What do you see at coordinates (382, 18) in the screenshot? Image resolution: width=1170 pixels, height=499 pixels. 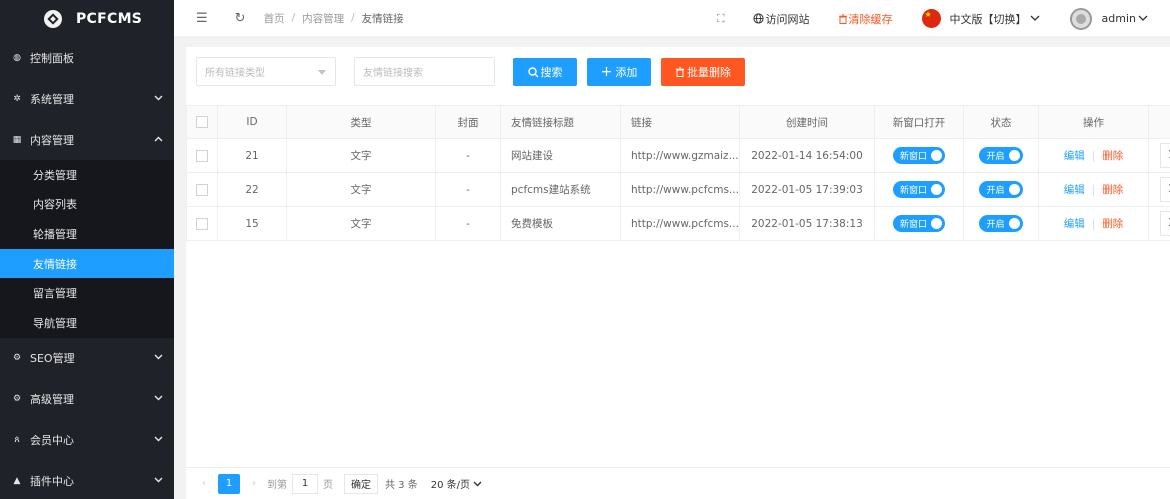 I see `breadcrumb-current: 友情链接` at bounding box center [382, 18].